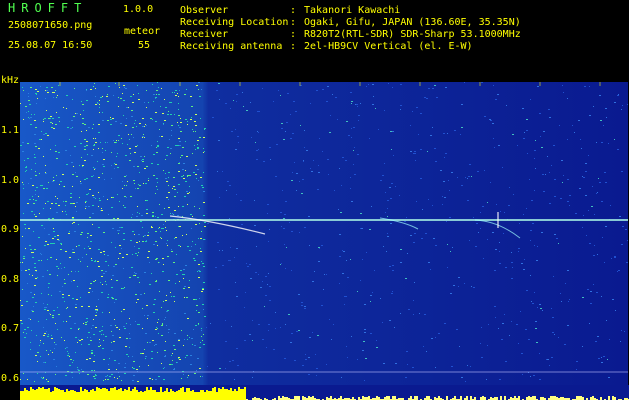  I want to click on app-title: HROFFT, so click(48, 8).